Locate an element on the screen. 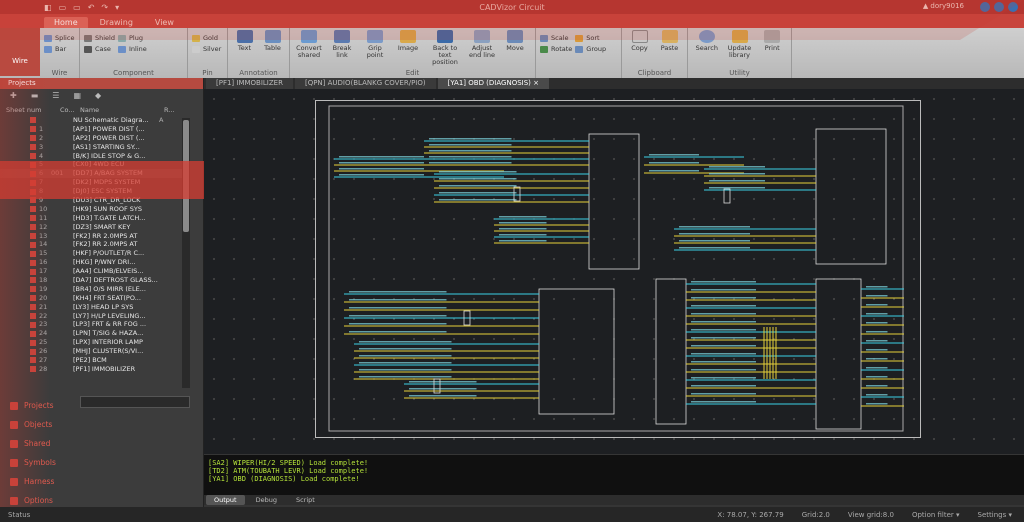  option-filter-dropdown: Option filter ▾ is located at coordinates (936, 515).